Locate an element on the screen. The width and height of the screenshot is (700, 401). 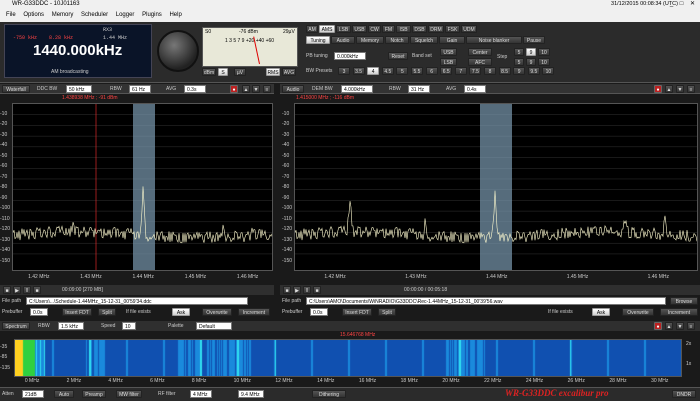
zoom-2x: 2x is located at coordinates (688, 344).